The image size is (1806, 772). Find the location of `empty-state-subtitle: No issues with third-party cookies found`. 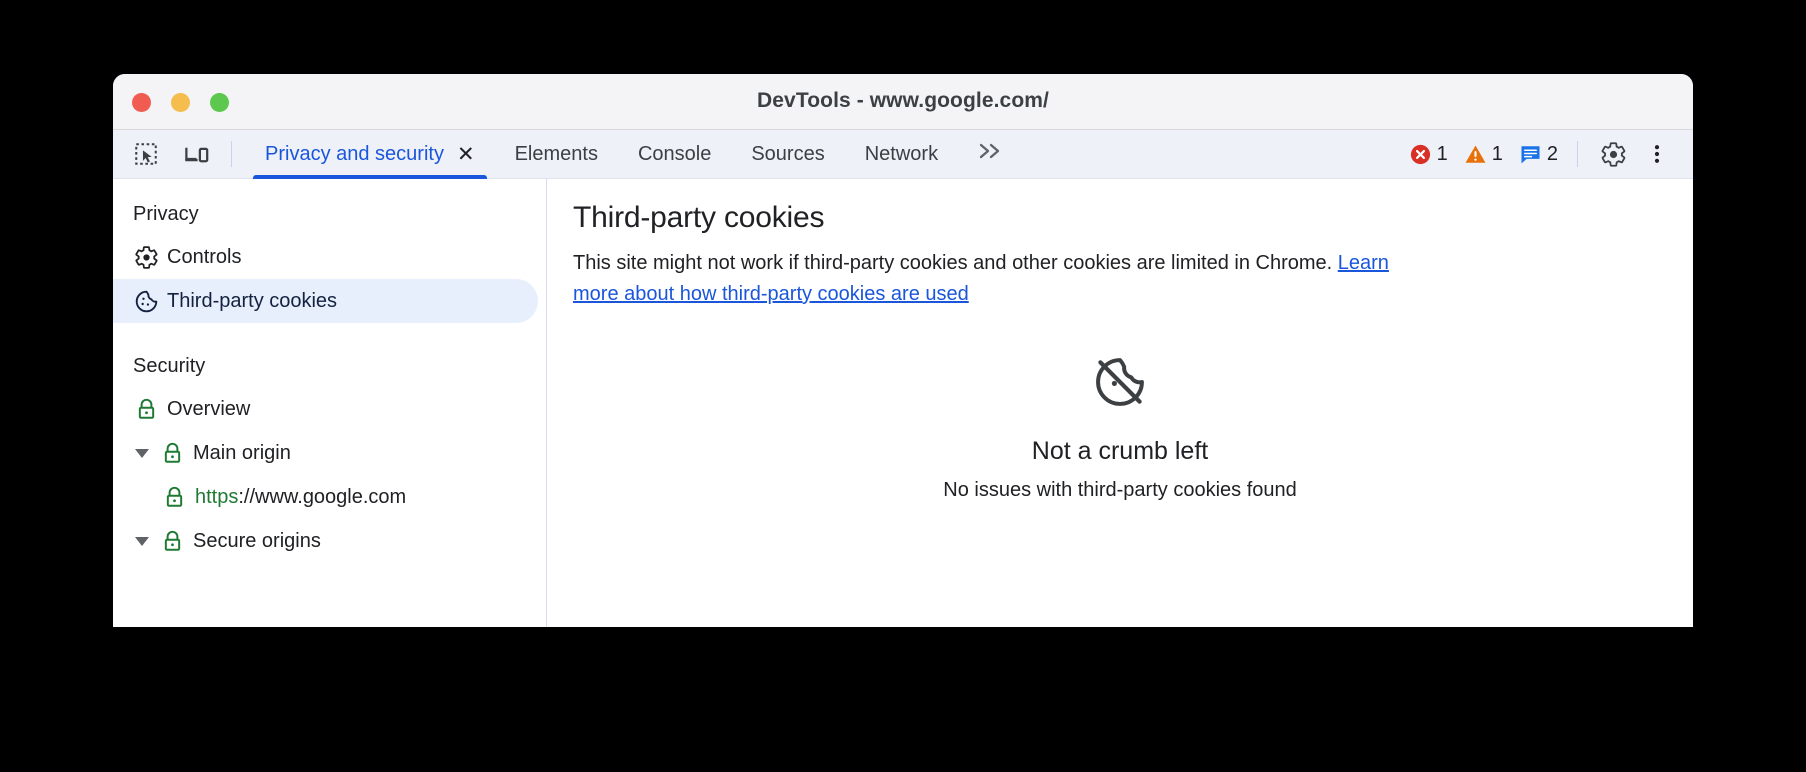

empty-state-subtitle: No issues with third-party cookies found is located at coordinates (1120, 490).